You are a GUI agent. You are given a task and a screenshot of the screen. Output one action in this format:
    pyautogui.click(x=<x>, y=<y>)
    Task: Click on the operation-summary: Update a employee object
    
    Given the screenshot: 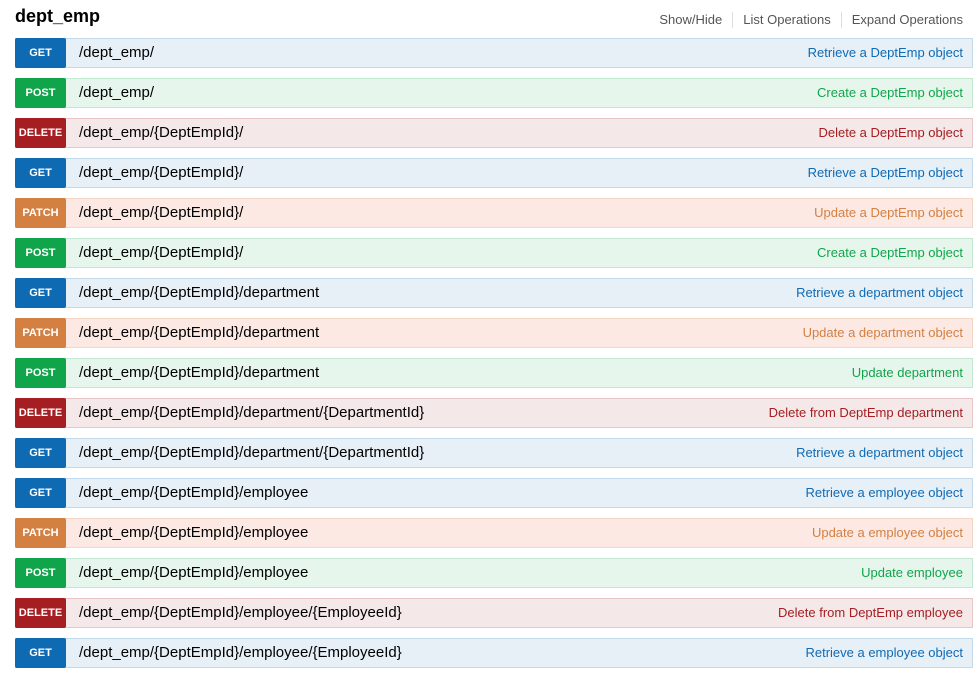 What is the action you would take?
    pyautogui.click(x=887, y=533)
    